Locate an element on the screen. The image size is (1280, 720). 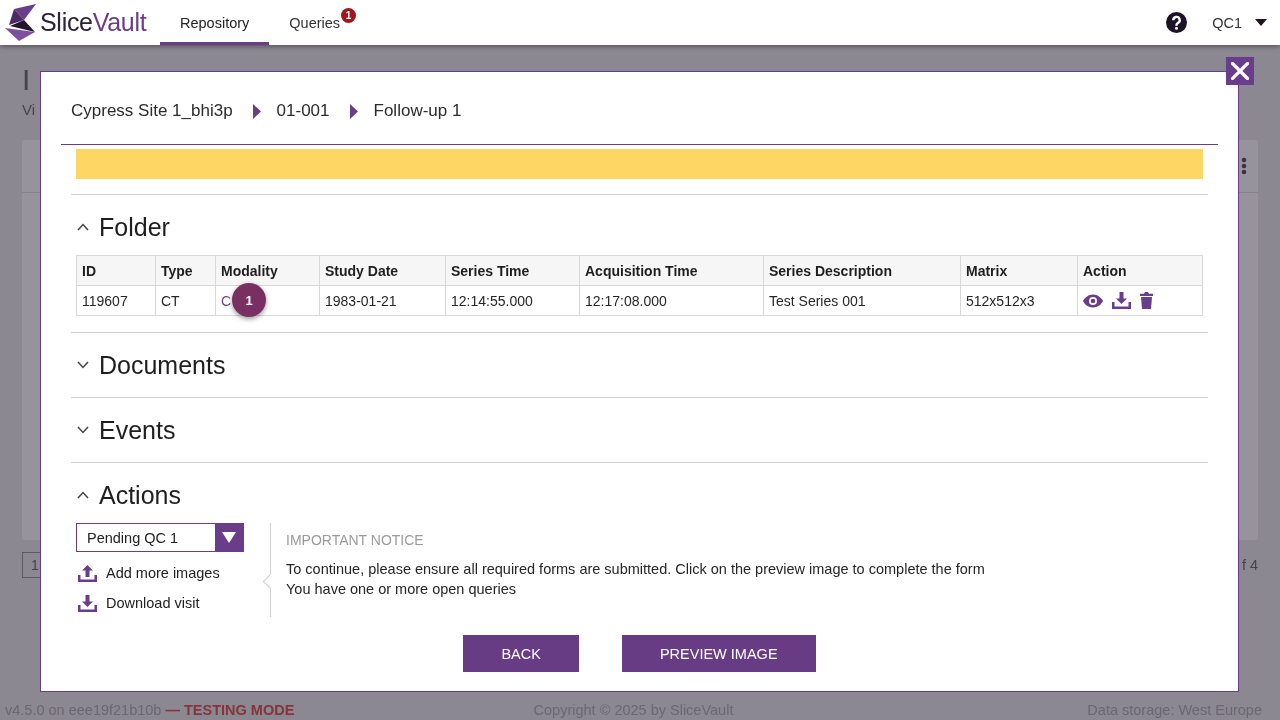
logo-icon is located at coordinates (20, 22).